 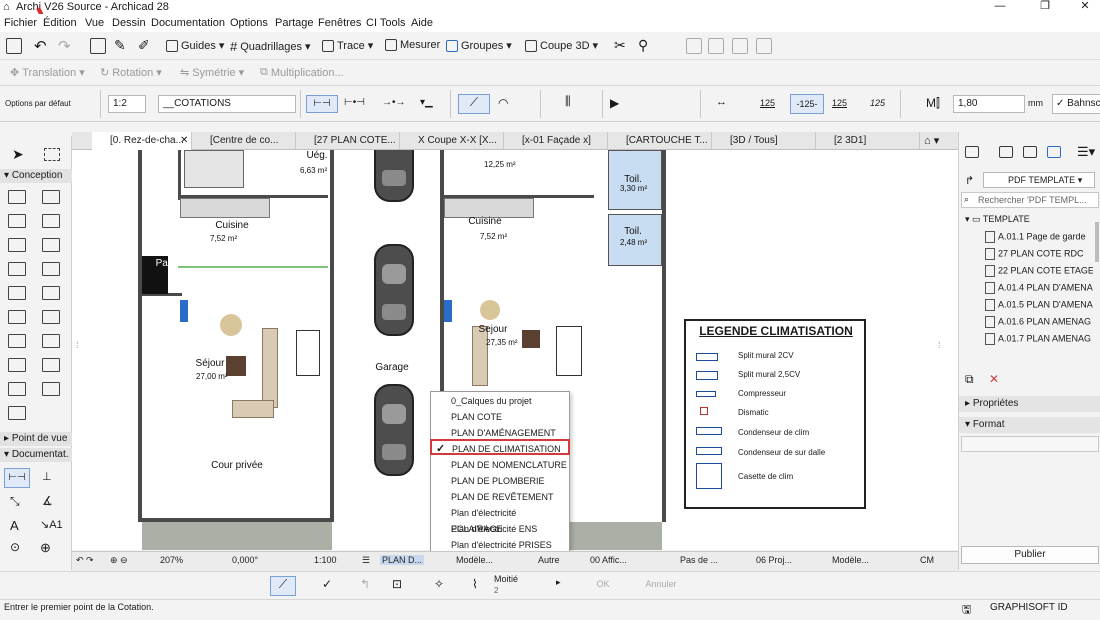 What do you see at coordinates (51, 365) in the screenshot?
I see `morph-tool-icon` at bounding box center [51, 365].